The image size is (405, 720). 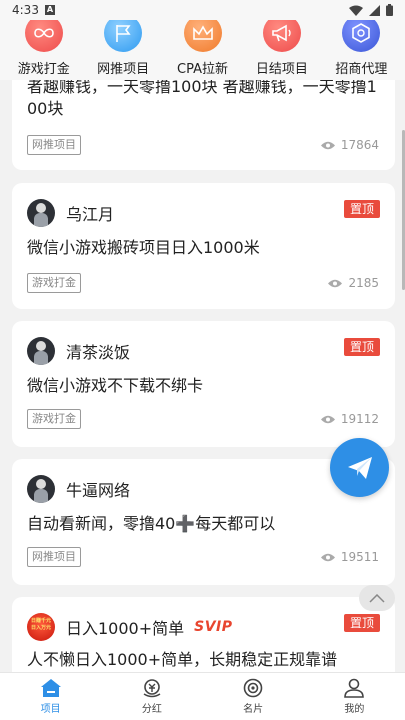 What do you see at coordinates (202, 696) in the screenshot?
I see `bottom-tab-bar: 项目 分红 名片 我的` at bounding box center [202, 696].